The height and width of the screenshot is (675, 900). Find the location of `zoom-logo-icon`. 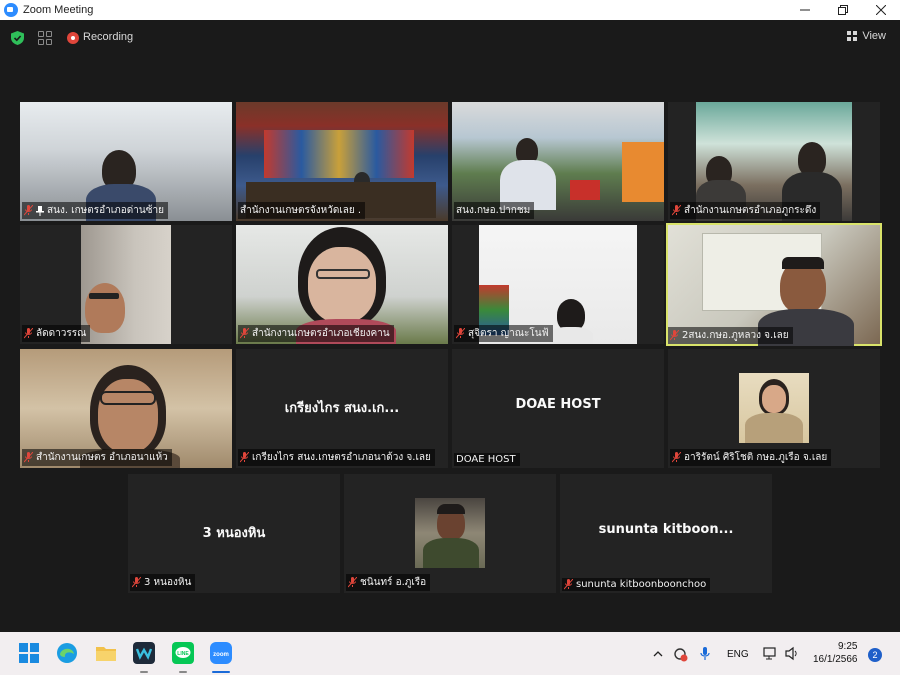

zoom-logo-icon is located at coordinates (11, 10).